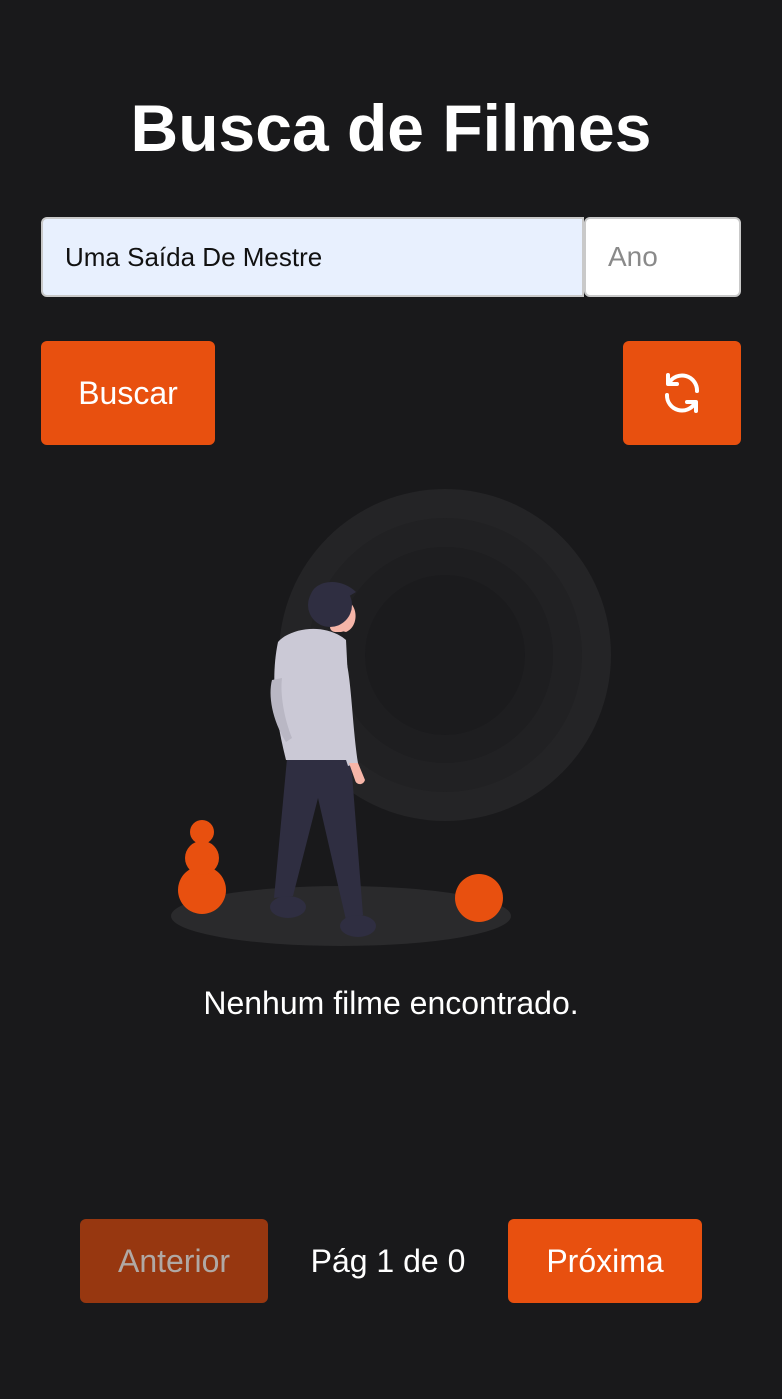  Describe the element at coordinates (391, 1003) in the screenshot. I see `empty-results-message: Nenhum filme encontrado.` at that location.